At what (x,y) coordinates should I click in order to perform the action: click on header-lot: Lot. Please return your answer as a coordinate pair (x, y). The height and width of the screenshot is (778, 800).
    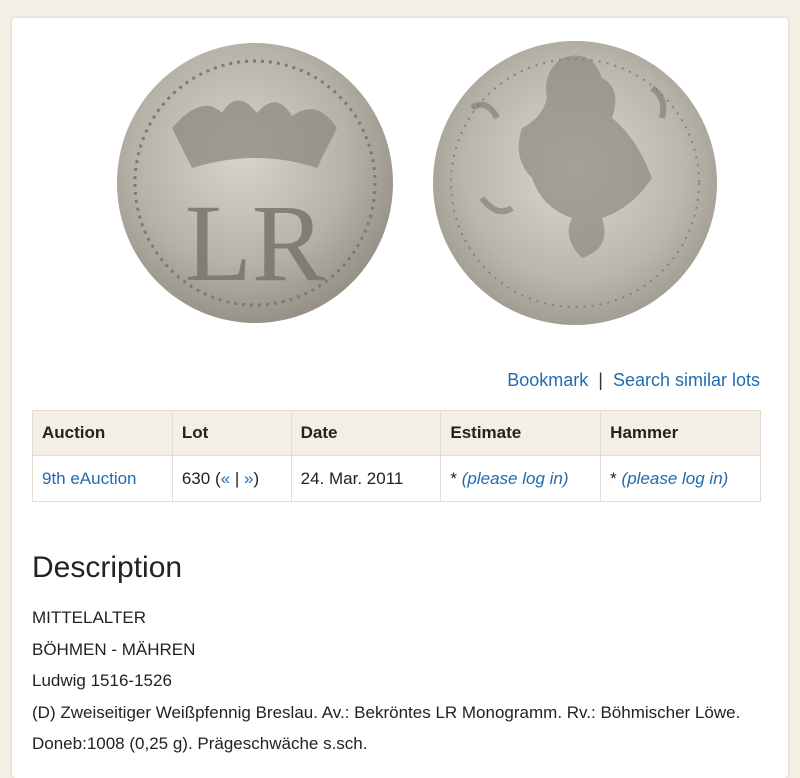
    Looking at the image, I should click on (231, 433).